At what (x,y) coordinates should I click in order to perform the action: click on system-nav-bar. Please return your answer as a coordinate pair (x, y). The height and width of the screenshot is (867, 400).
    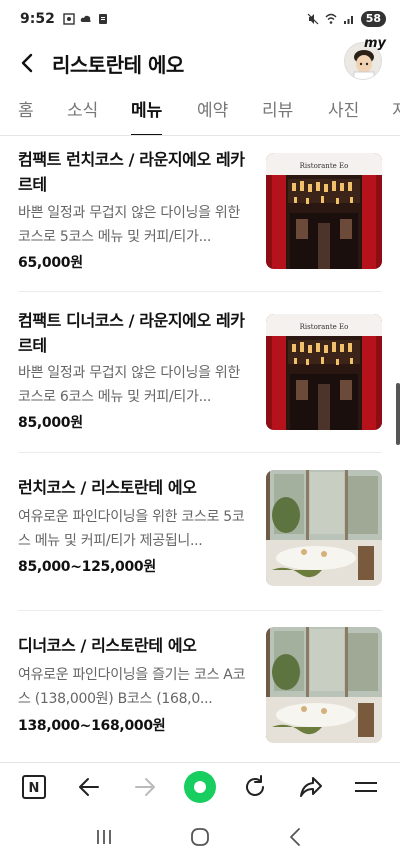
    Looking at the image, I should click on (200, 838).